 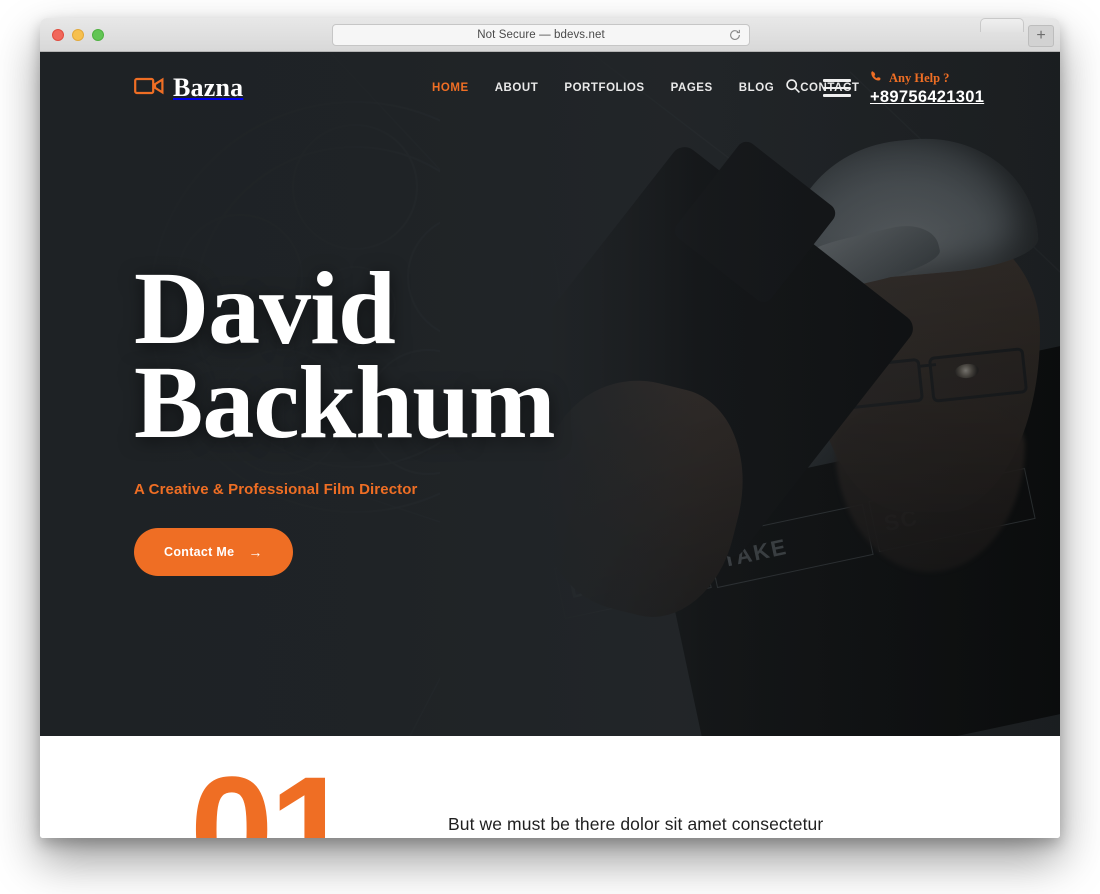 I want to click on help-label: Any Help ?, so click(x=919, y=78).